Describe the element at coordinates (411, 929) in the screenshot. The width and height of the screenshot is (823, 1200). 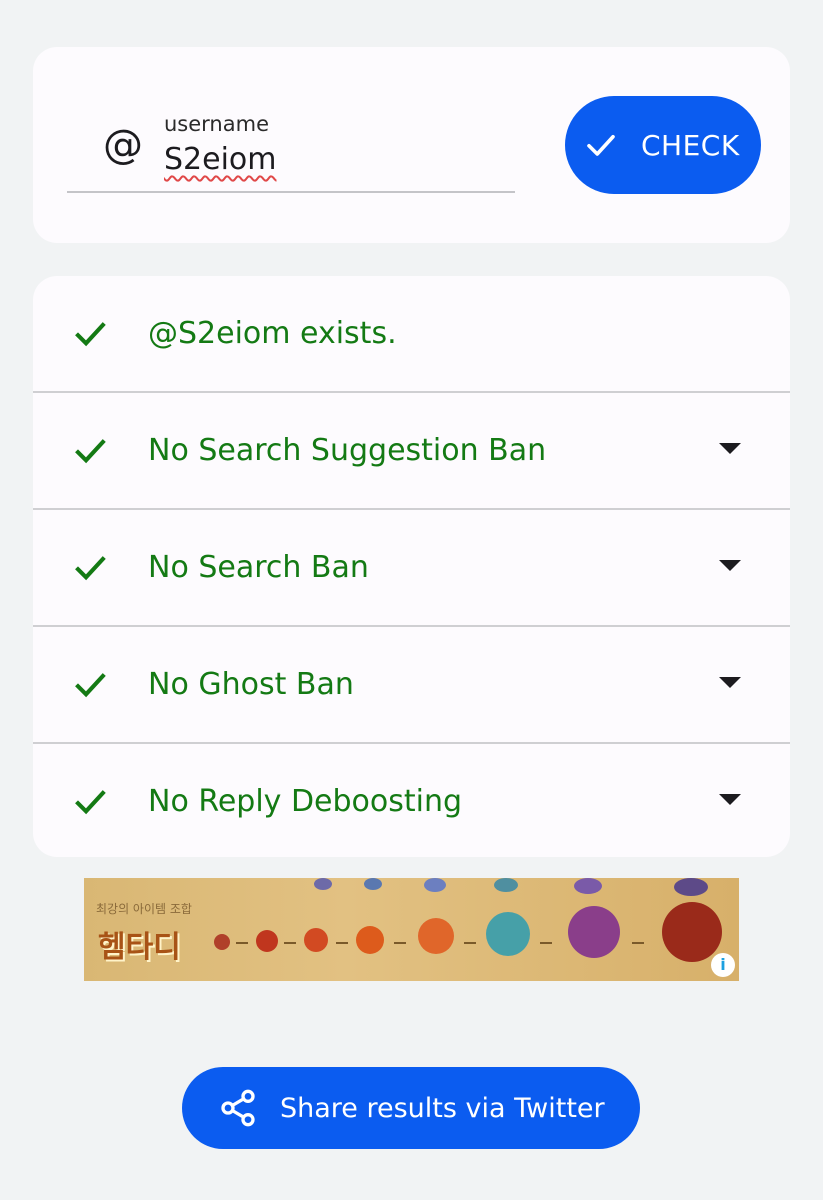
I see `ad-banner: 최강의 아이템 조합 헴타디 i` at that location.